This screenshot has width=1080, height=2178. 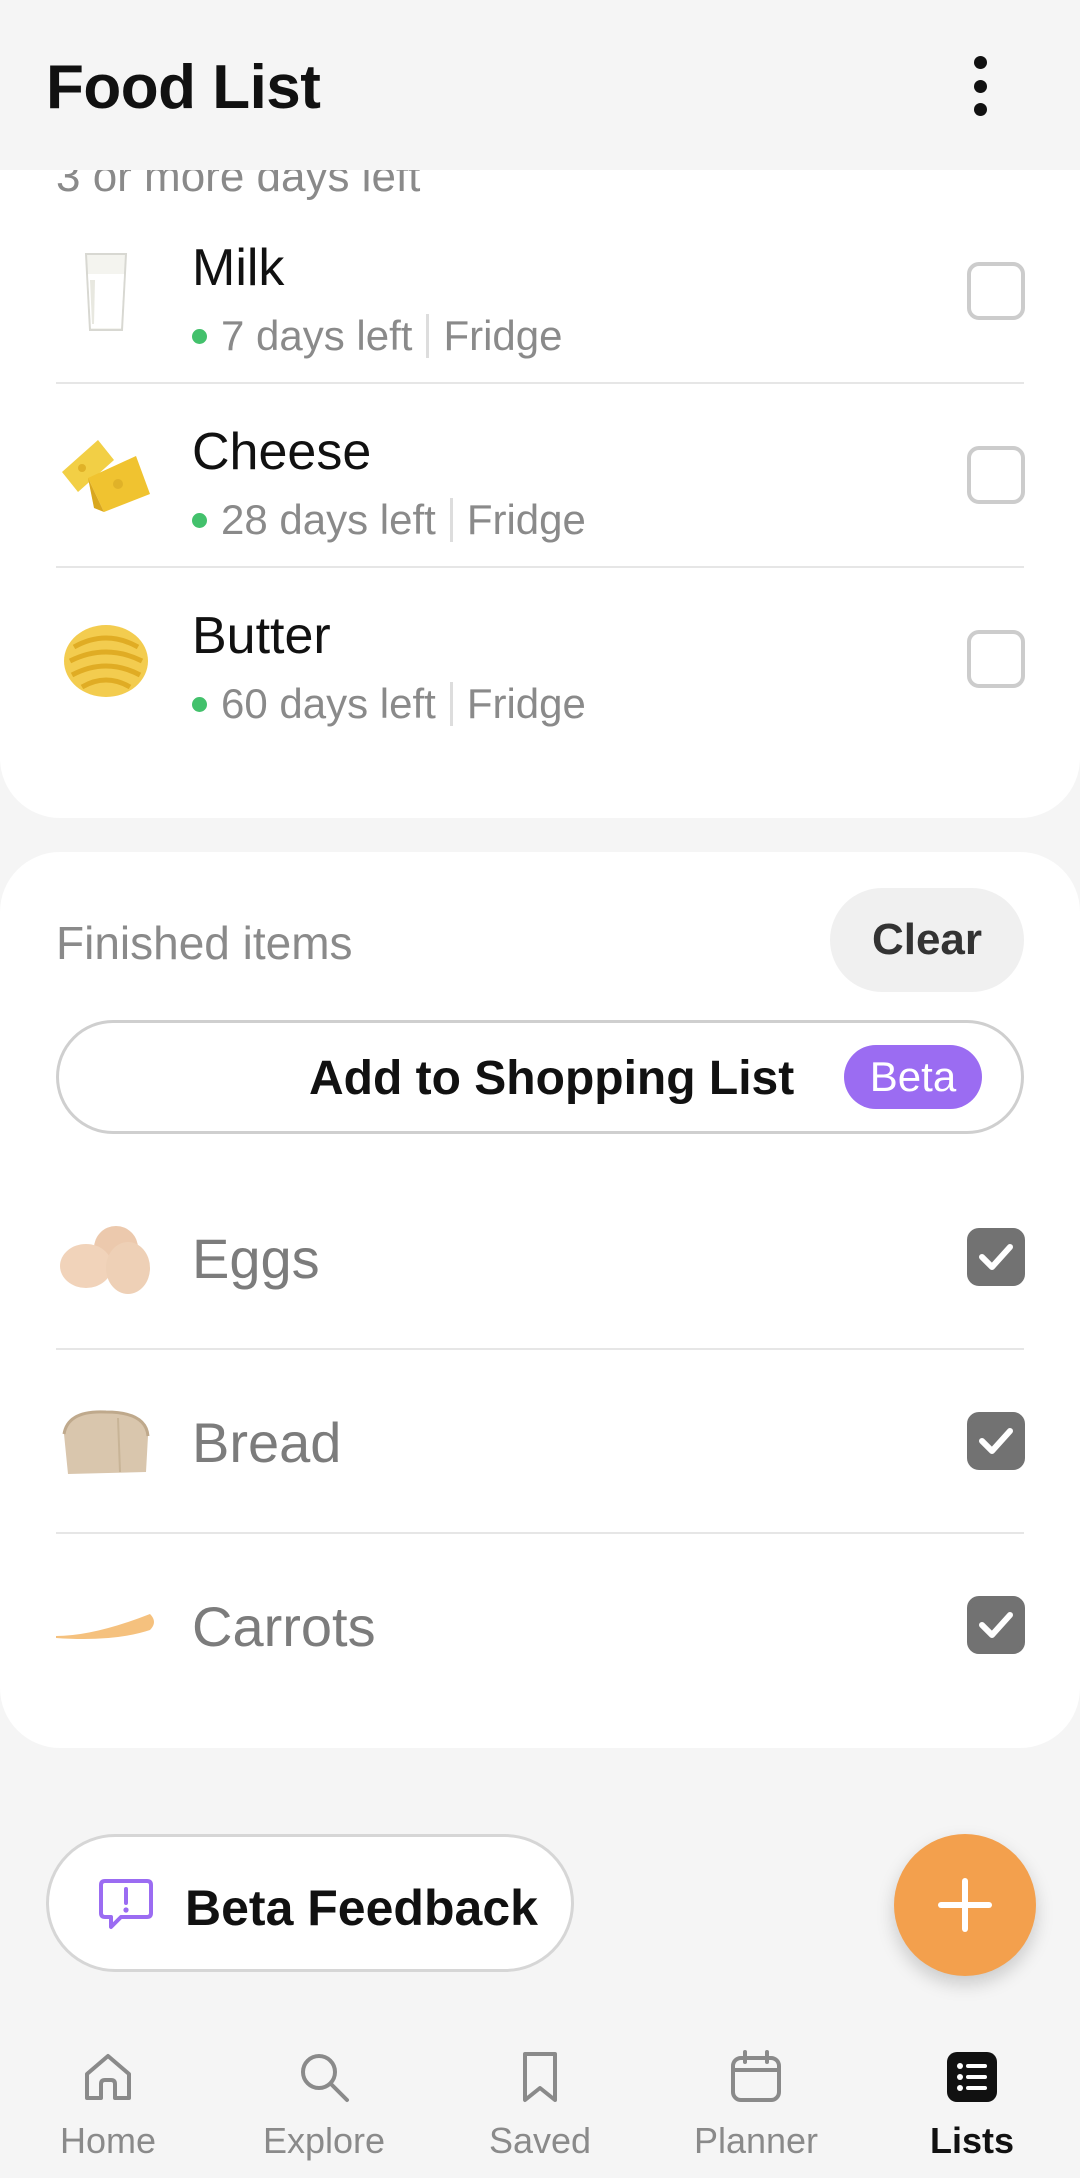 I want to click on home-icon, so click(x=108, y=2077).